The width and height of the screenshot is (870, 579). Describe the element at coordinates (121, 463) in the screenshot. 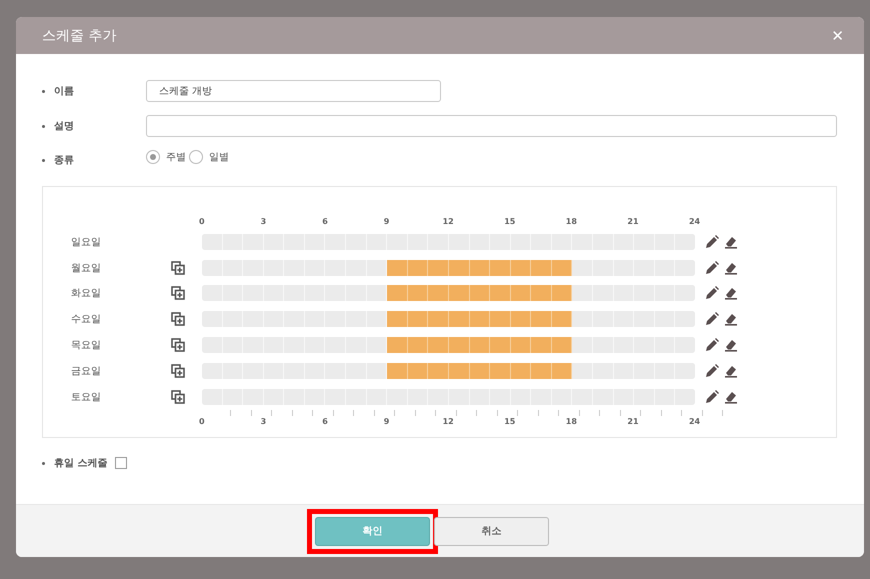

I see `checkbox` at that location.